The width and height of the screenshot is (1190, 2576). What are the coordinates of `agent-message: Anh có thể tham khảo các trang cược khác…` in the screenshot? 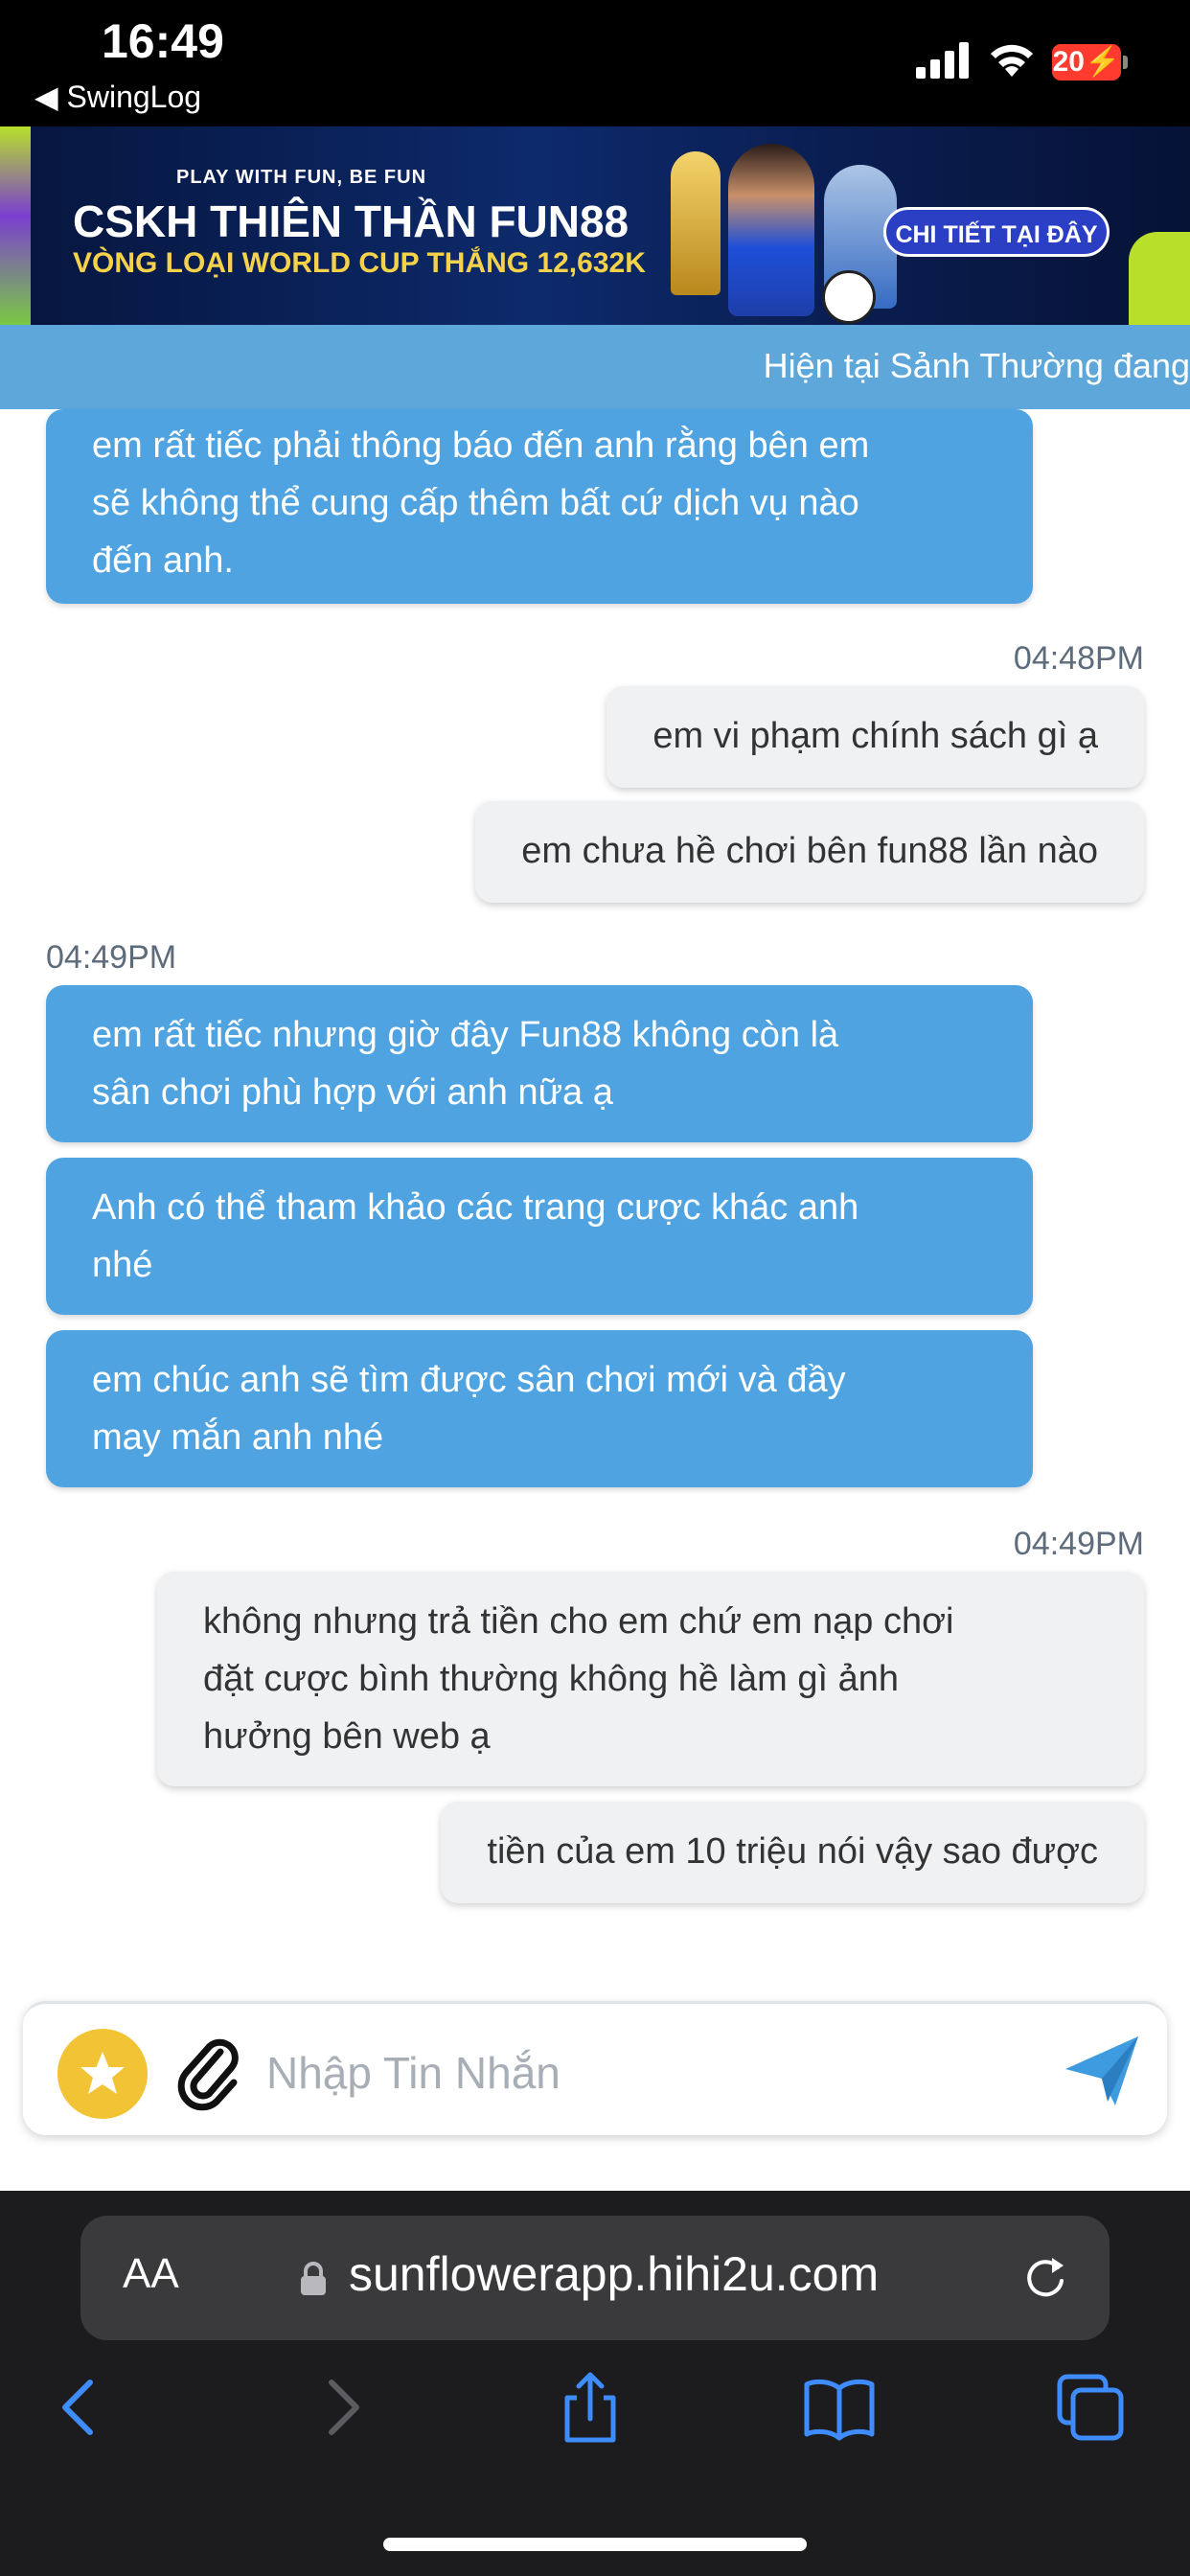 It's located at (540, 1236).